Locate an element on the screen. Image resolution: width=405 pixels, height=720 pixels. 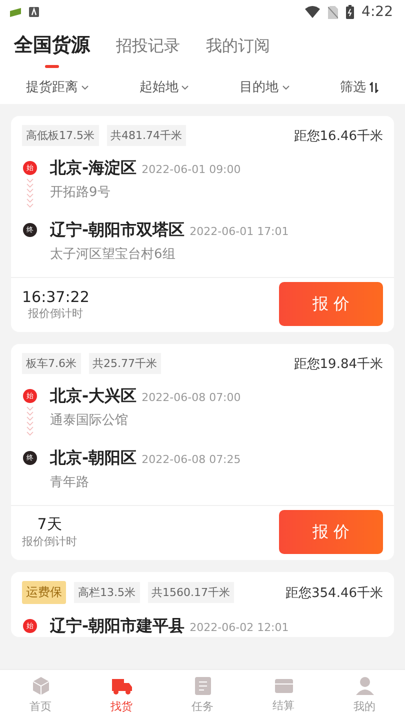
destination-city: 北京-朝阳区 is located at coordinates (93, 458).